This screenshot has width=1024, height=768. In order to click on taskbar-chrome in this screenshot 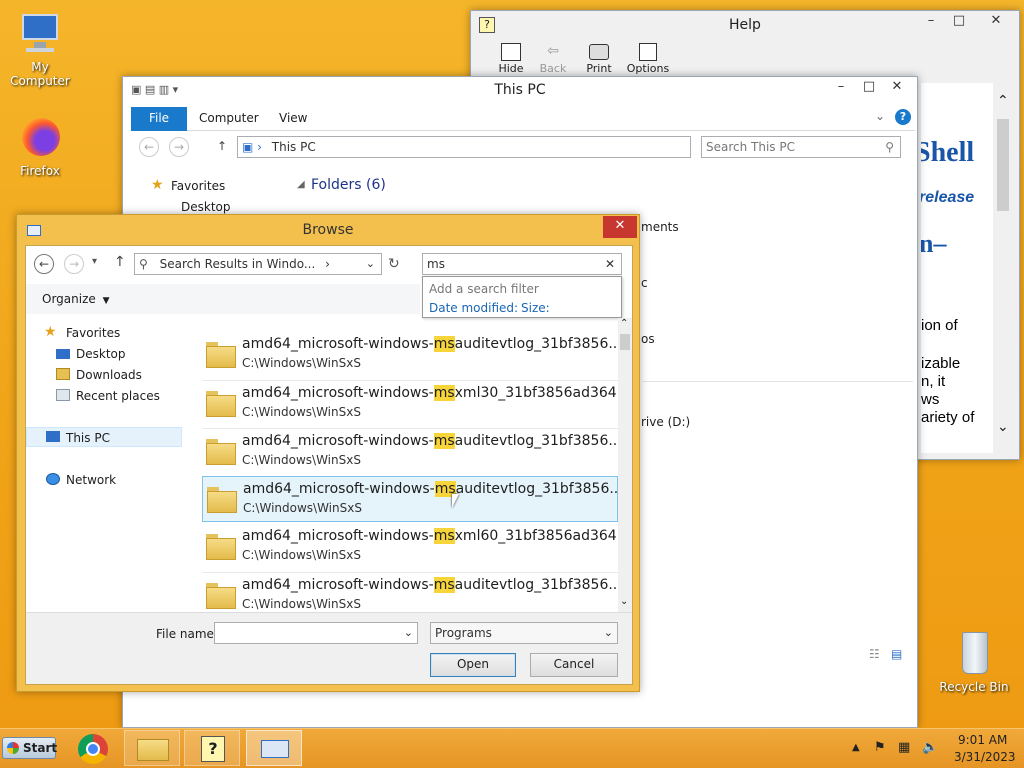, I will do `click(94, 748)`.